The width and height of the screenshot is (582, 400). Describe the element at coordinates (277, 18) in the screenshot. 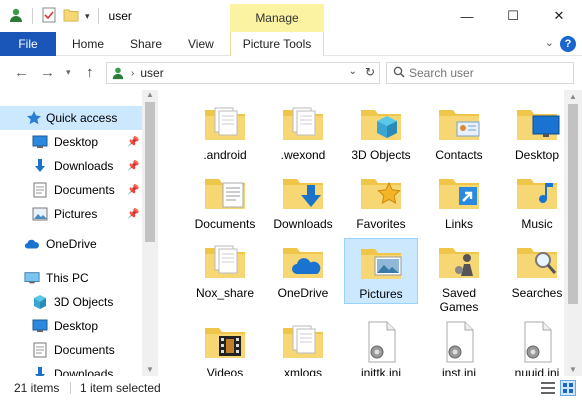

I see `tab-manage: Manage` at that location.